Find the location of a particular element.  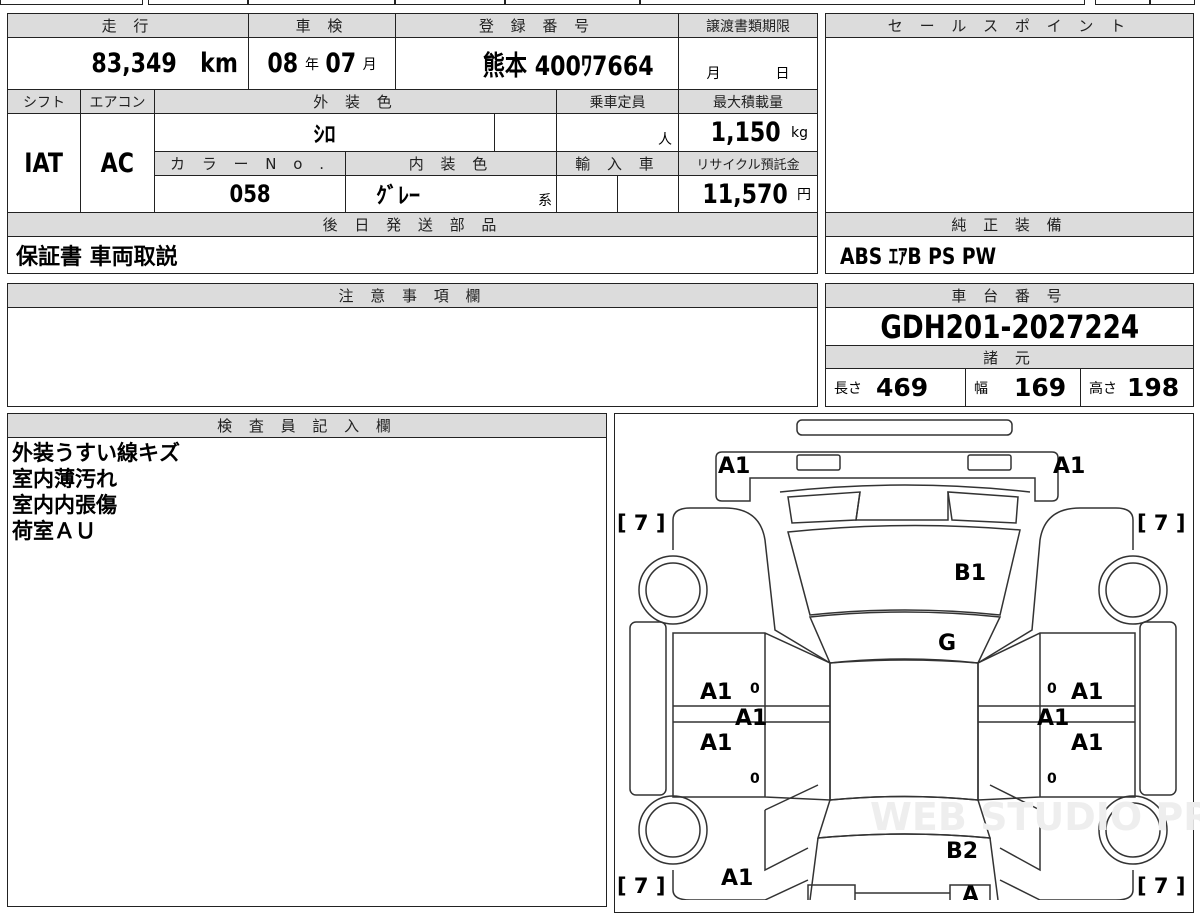

spec-width: 幅 169 is located at coordinates (1023, 387).